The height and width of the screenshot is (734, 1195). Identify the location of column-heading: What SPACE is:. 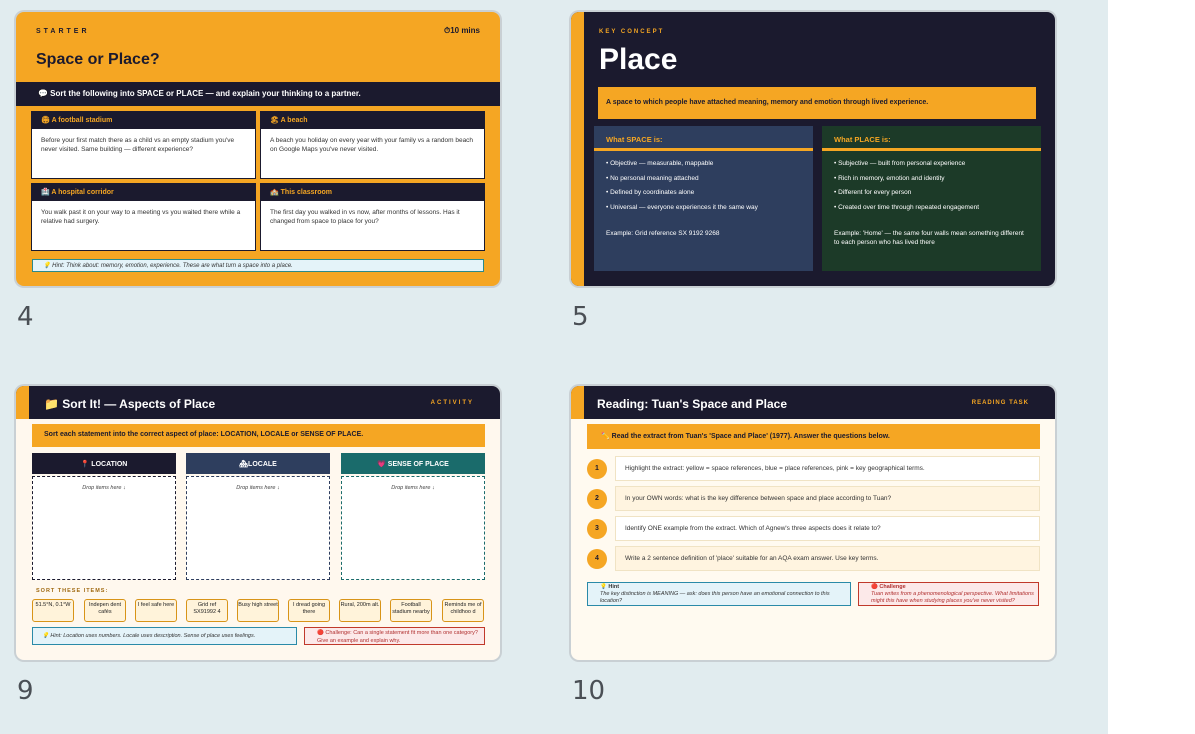
(703, 138).